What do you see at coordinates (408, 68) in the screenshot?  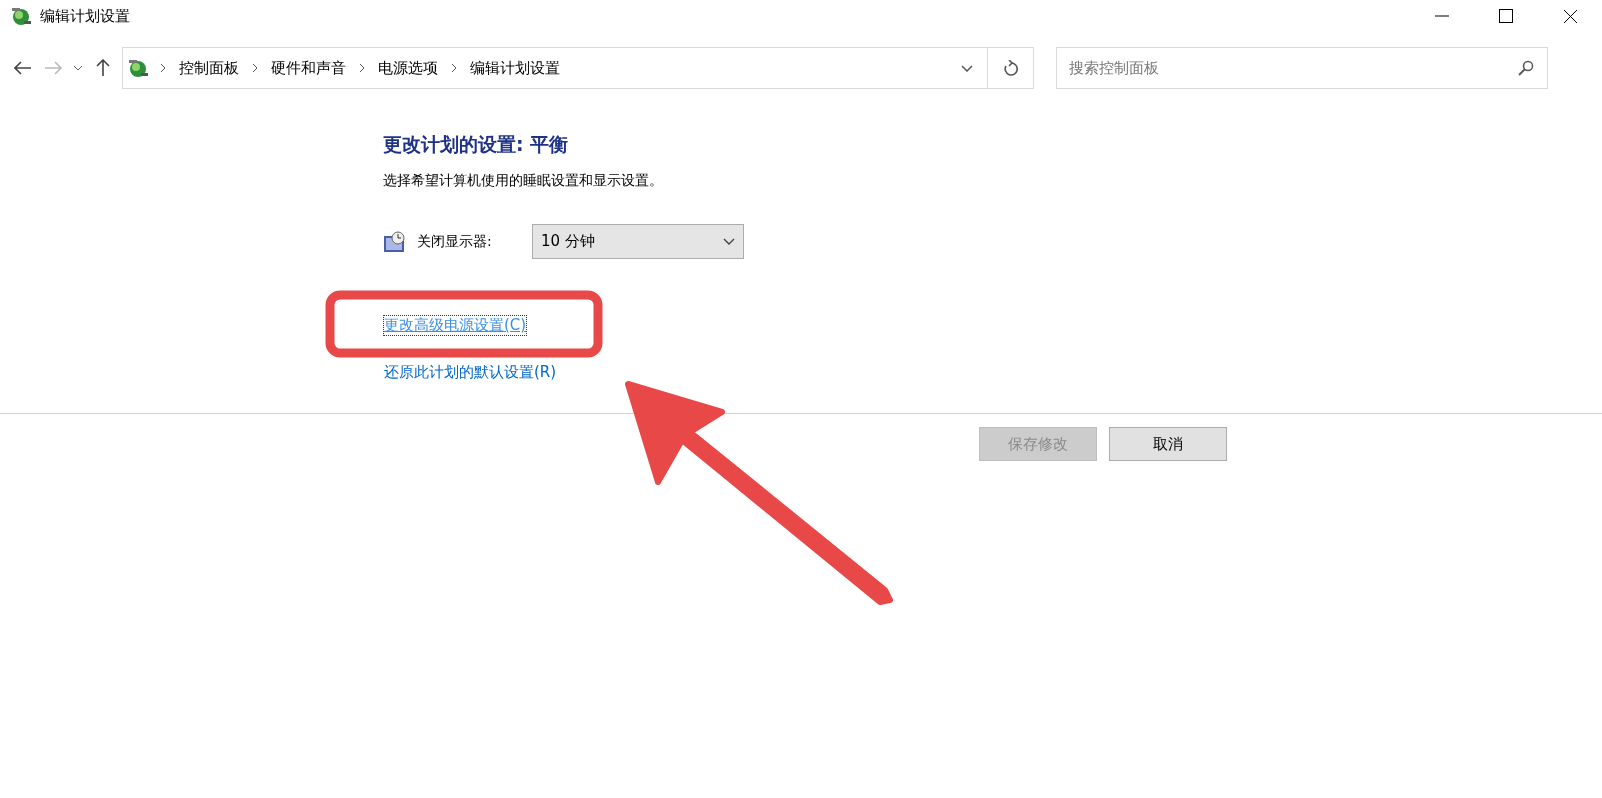 I see `breadcrumb-item: 电源选项` at bounding box center [408, 68].